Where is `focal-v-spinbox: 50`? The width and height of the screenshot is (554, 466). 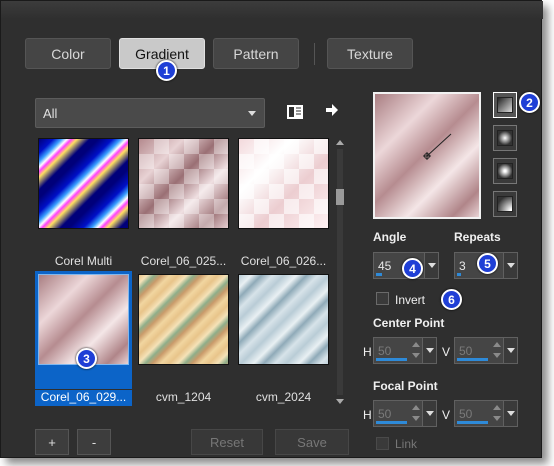
focal-v-spinbox: 50 is located at coordinates (486, 413).